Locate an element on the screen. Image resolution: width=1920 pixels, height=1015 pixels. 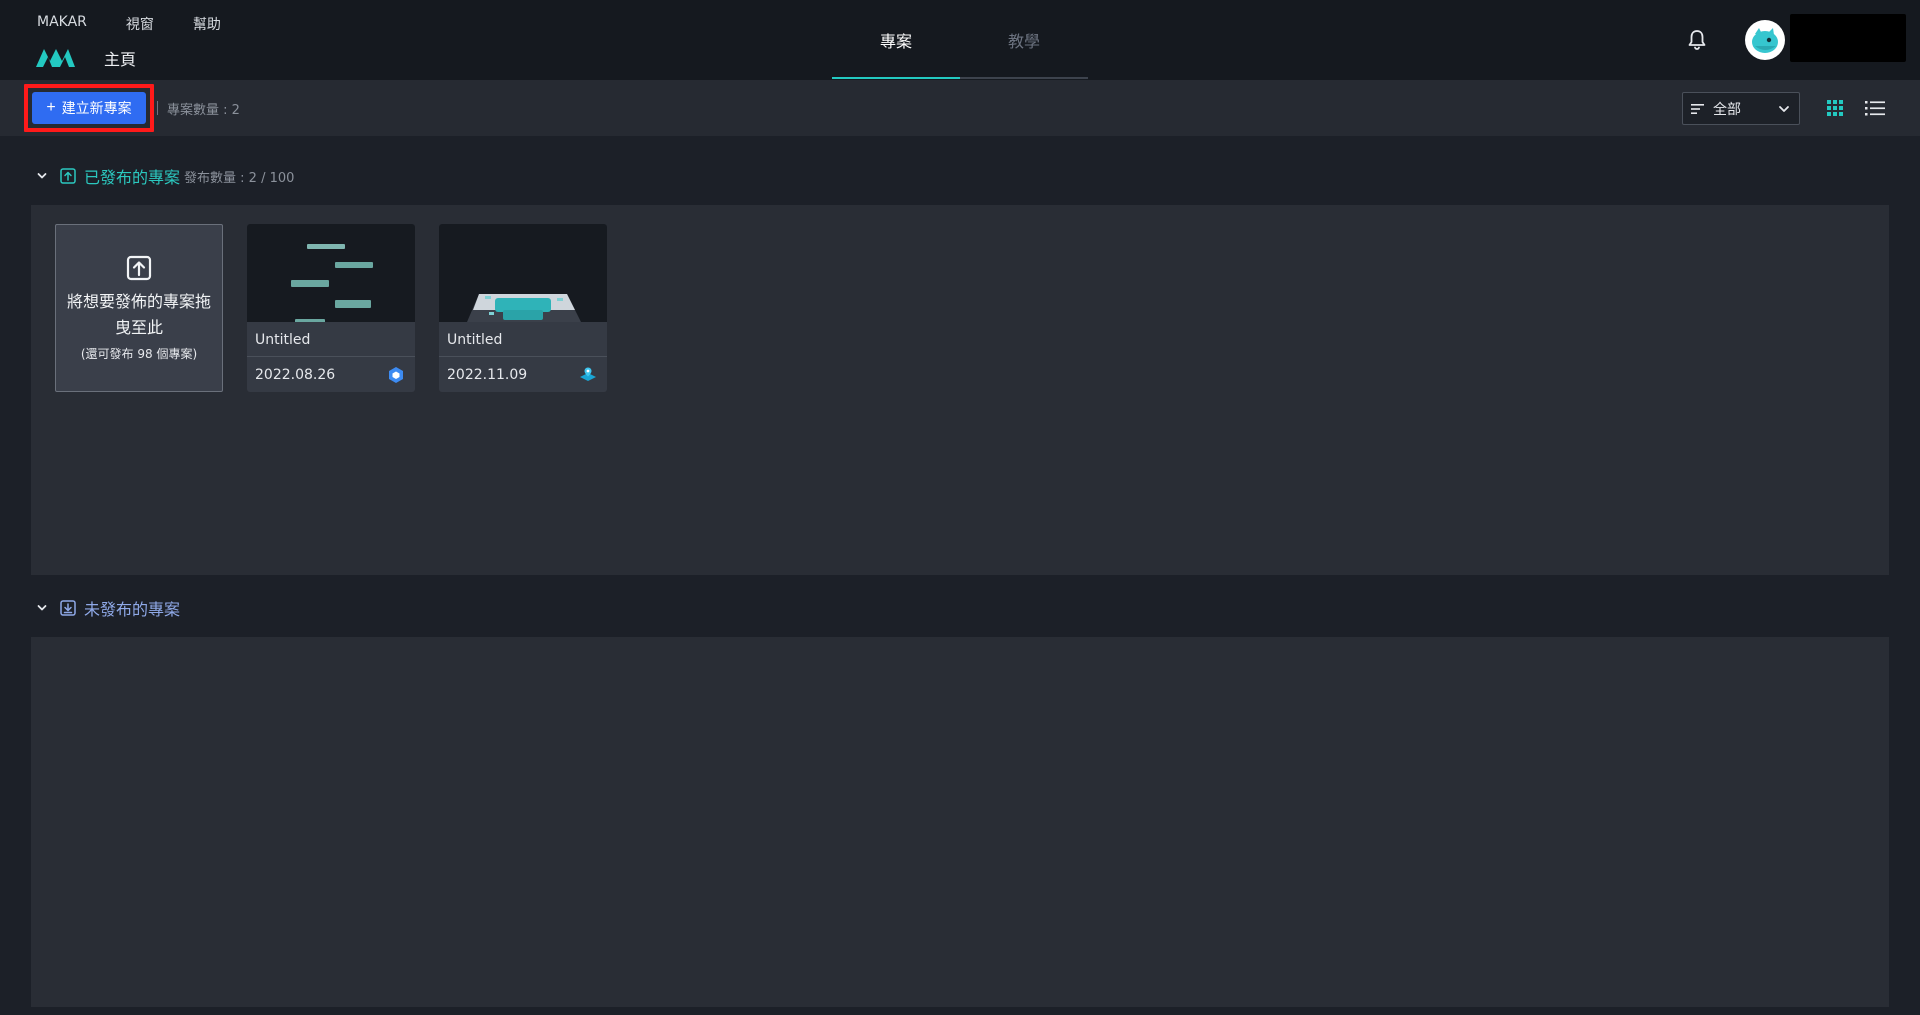
project-date: 2022.08.26 is located at coordinates (295, 374).